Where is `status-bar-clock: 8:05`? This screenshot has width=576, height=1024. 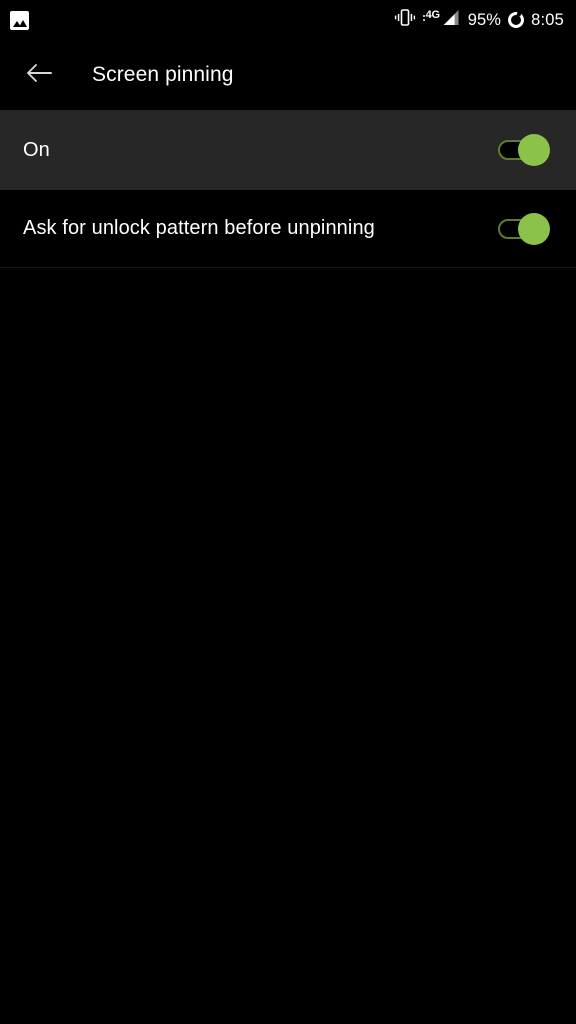
status-bar-clock: 8:05 is located at coordinates (547, 19).